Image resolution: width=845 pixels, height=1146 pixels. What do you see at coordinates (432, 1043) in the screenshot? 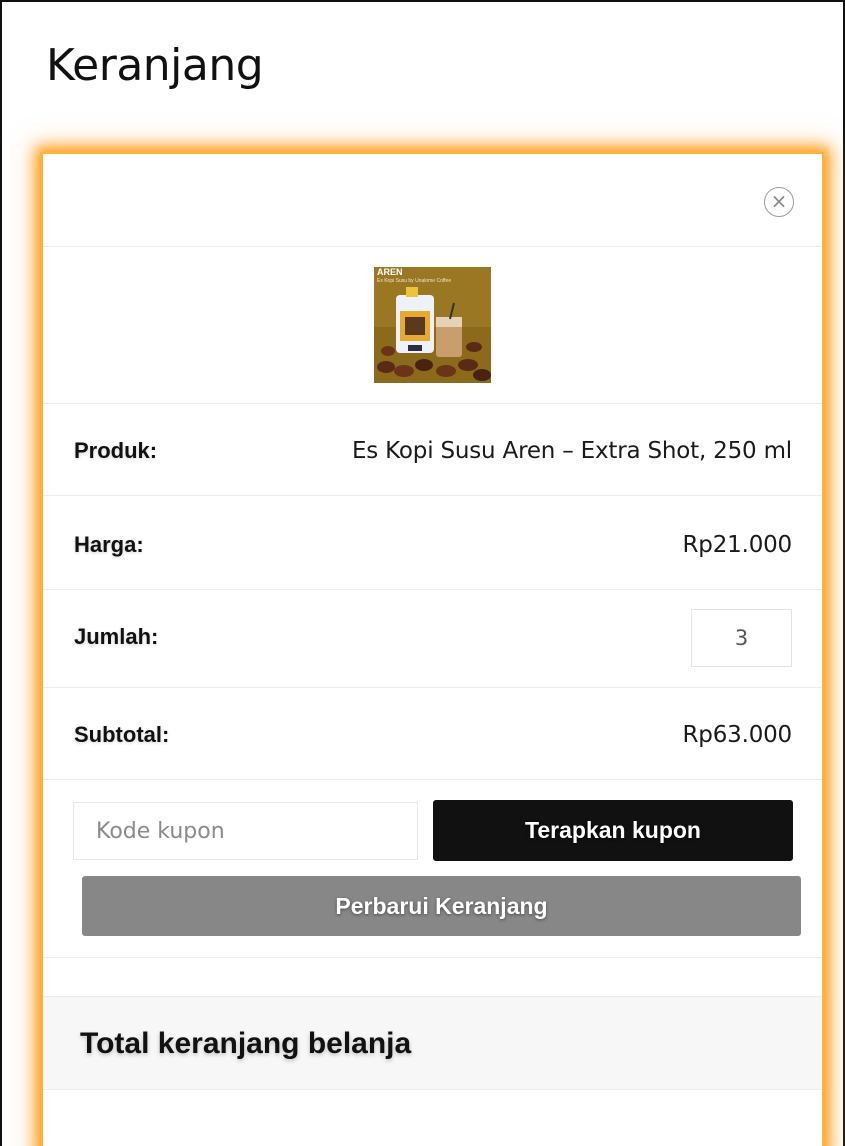
I see `cart-totals-header: Total keranjang belanja` at bounding box center [432, 1043].